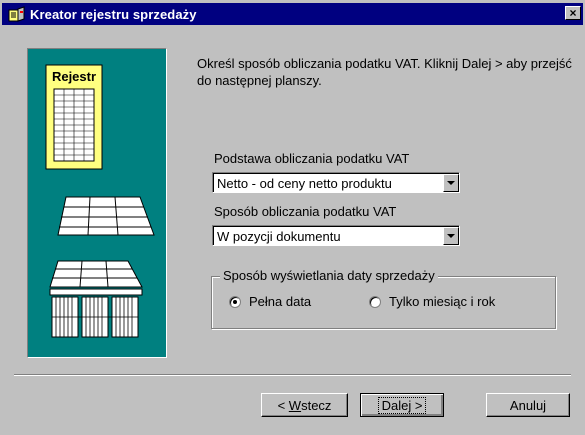 This screenshot has width=585, height=435. I want to click on cancel-button-label: Anuluj, so click(528, 405).